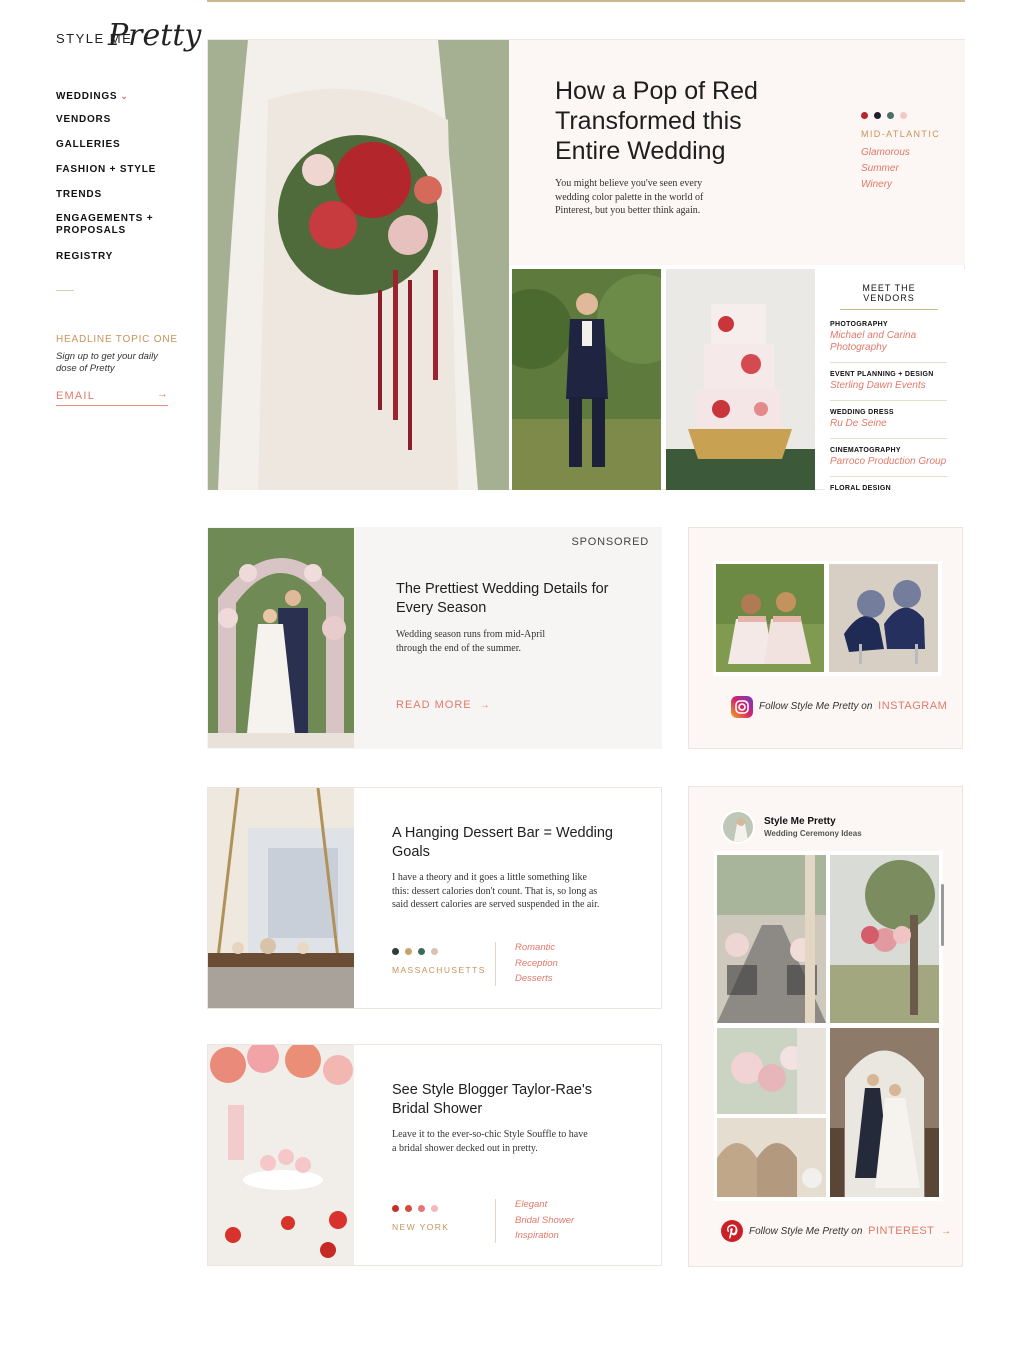 This screenshot has width=1020, height=1356. I want to click on vendor-link: Parroco Production Group, so click(888, 462).